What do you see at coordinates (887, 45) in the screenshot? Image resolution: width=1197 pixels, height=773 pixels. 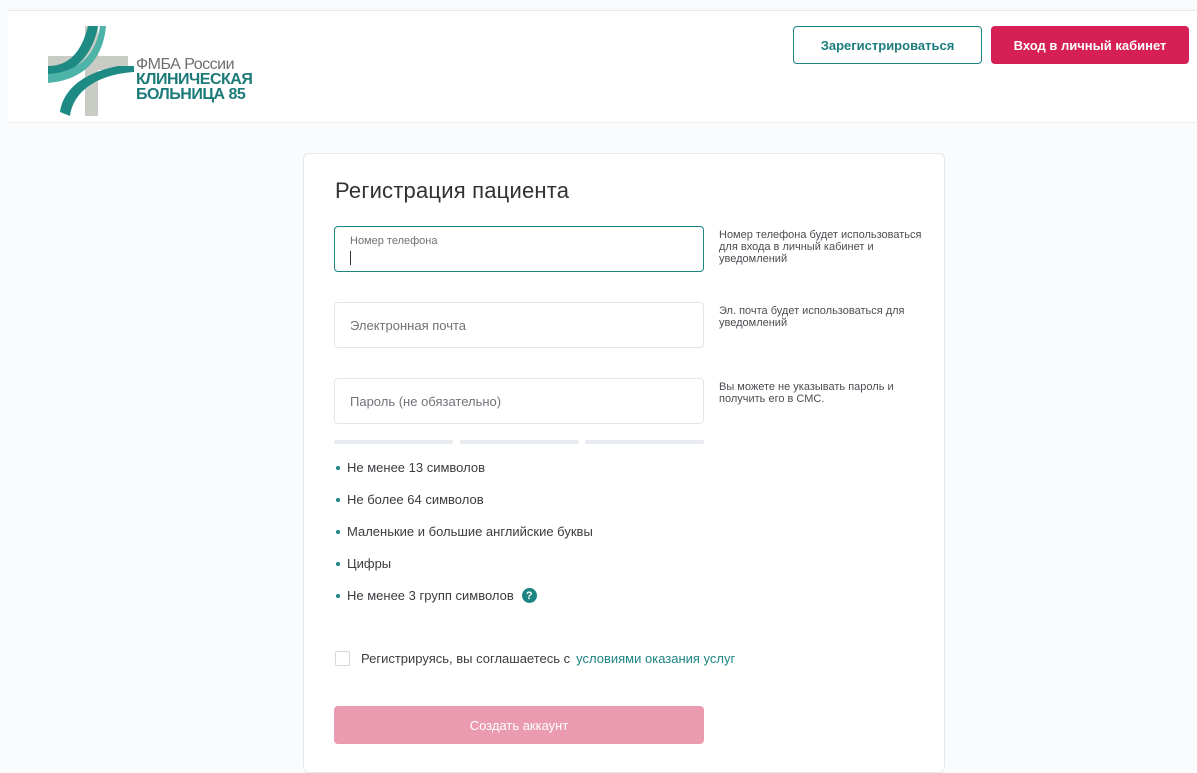 I see `register-button: Зарегистрироваться` at bounding box center [887, 45].